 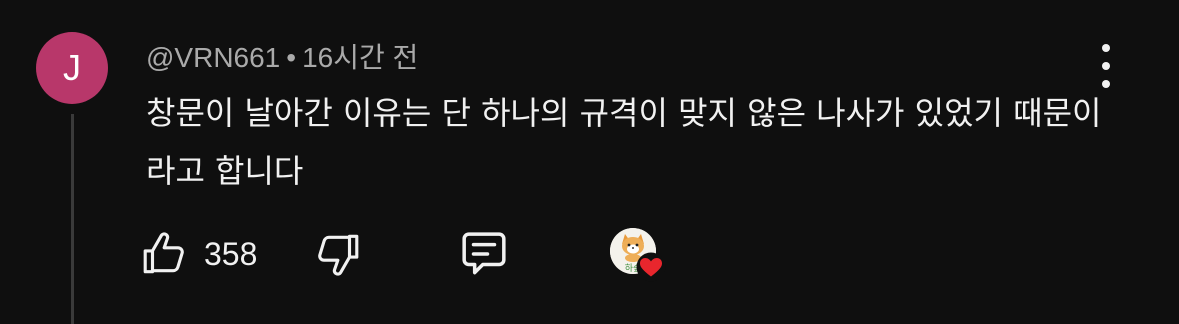 What do you see at coordinates (198, 254) in the screenshot?
I see `like-button: 358` at bounding box center [198, 254].